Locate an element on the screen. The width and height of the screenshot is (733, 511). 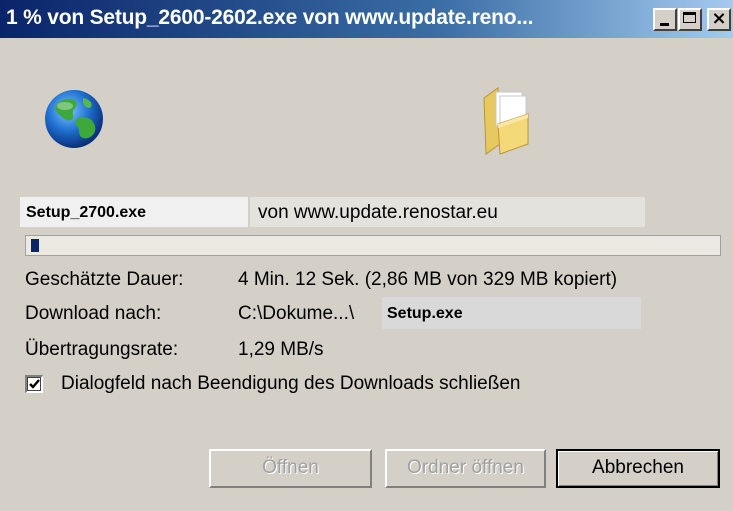
download-source: von www.update.renostar.eu is located at coordinates (378, 212).